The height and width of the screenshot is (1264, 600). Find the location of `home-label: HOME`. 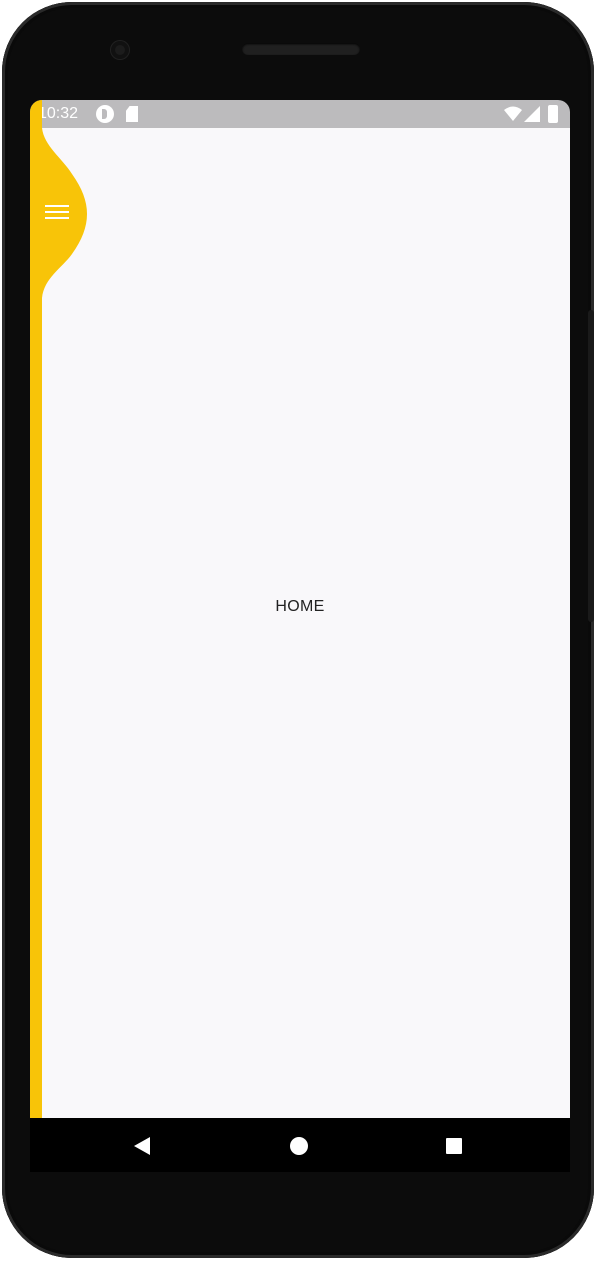

home-label: HOME is located at coordinates (300, 606).